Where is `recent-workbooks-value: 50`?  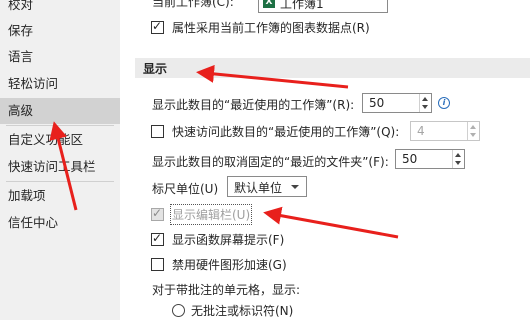 recent-workbooks-value: 50 is located at coordinates (377, 103).